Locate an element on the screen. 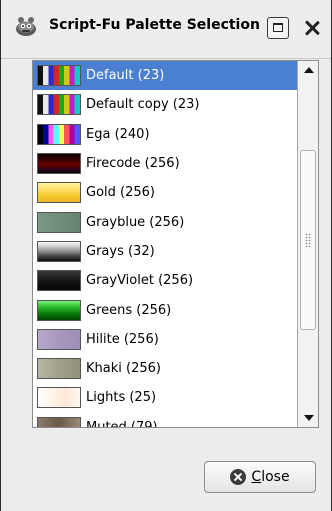 The width and height of the screenshot is (332, 511). list-item-label: Firecode (256) is located at coordinates (133, 164).